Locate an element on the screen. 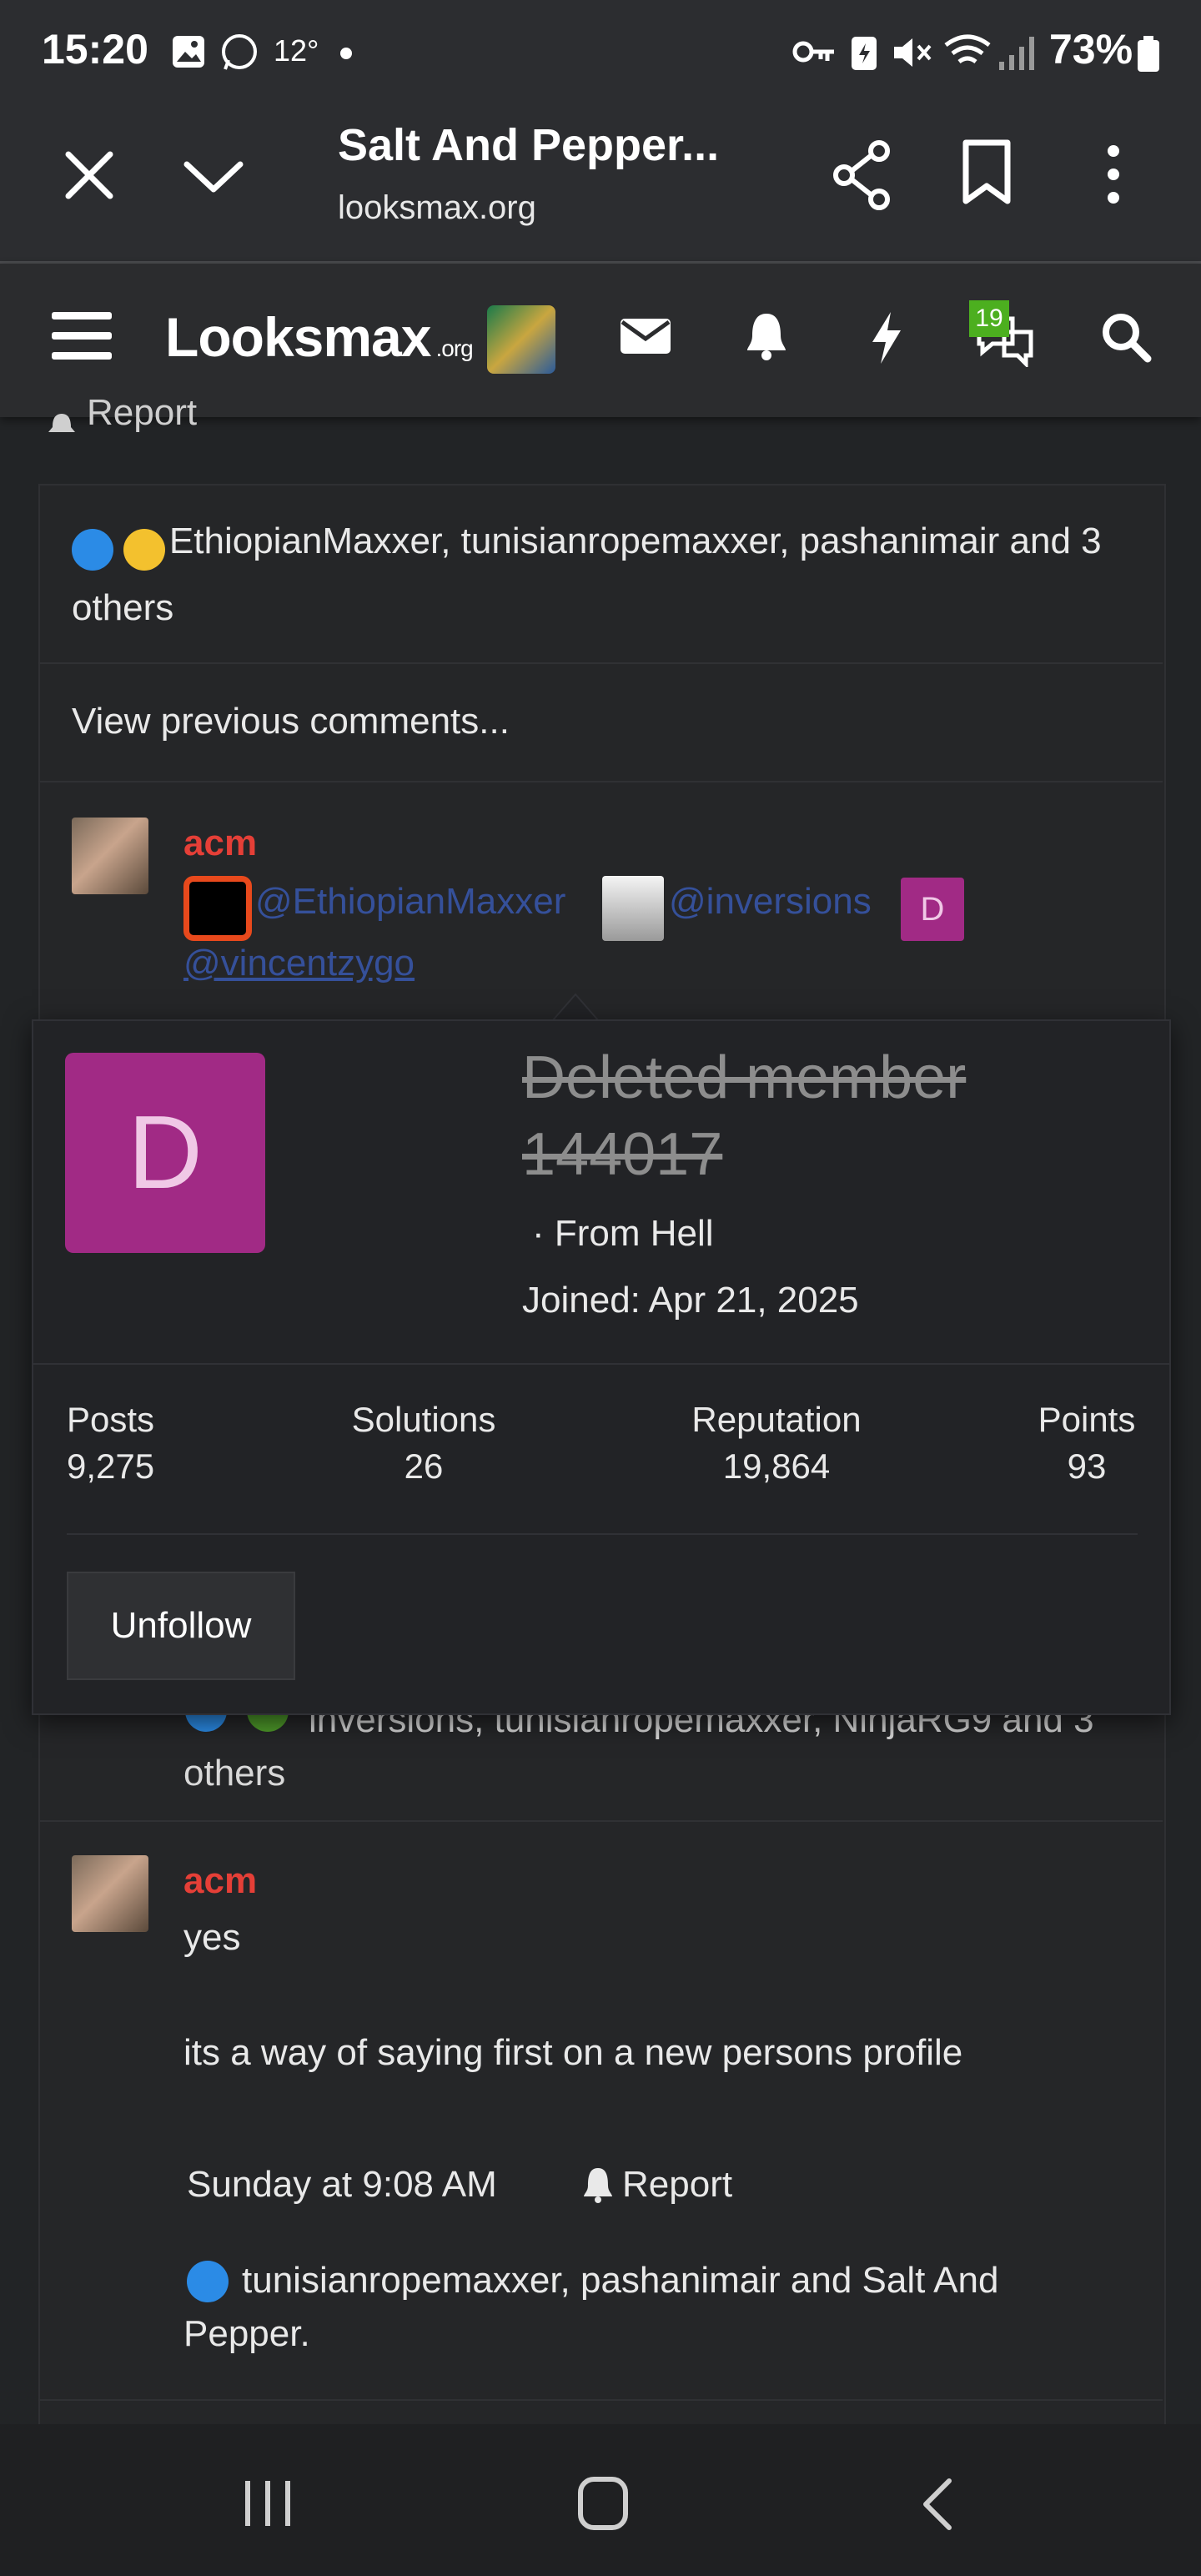 This screenshot has width=1201, height=2576. page-url: looksmax.org is located at coordinates (437, 208).